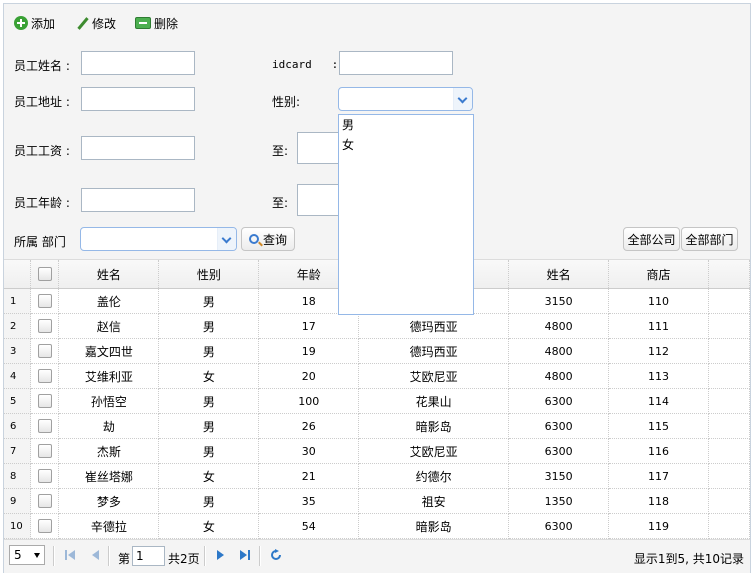  What do you see at coordinates (377, 501) in the screenshot?
I see `table-row: 9 梦多男 35 祖安 1350 118` at bounding box center [377, 501].